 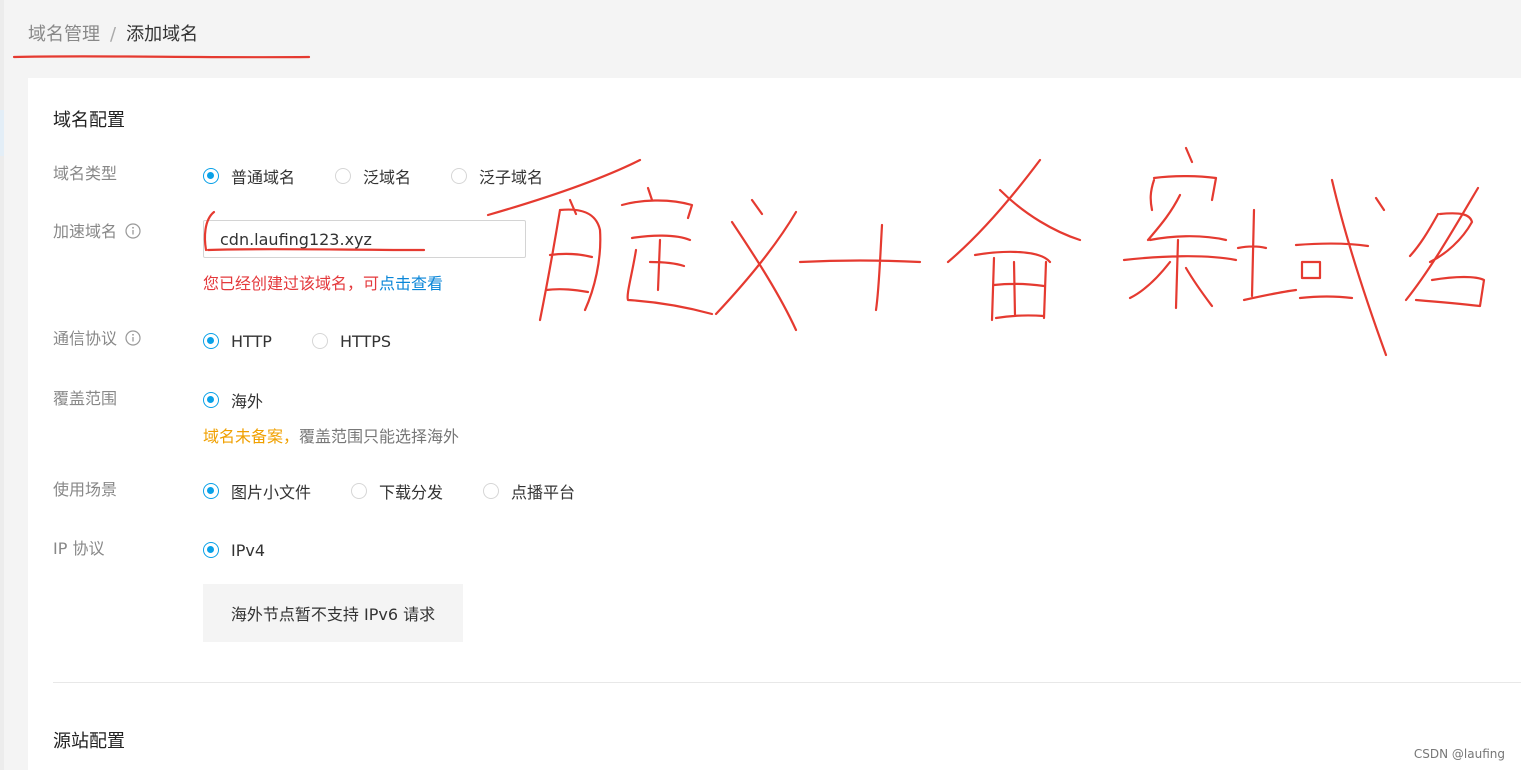 What do you see at coordinates (211, 341) in the screenshot?
I see `radio-http-dot` at bounding box center [211, 341].